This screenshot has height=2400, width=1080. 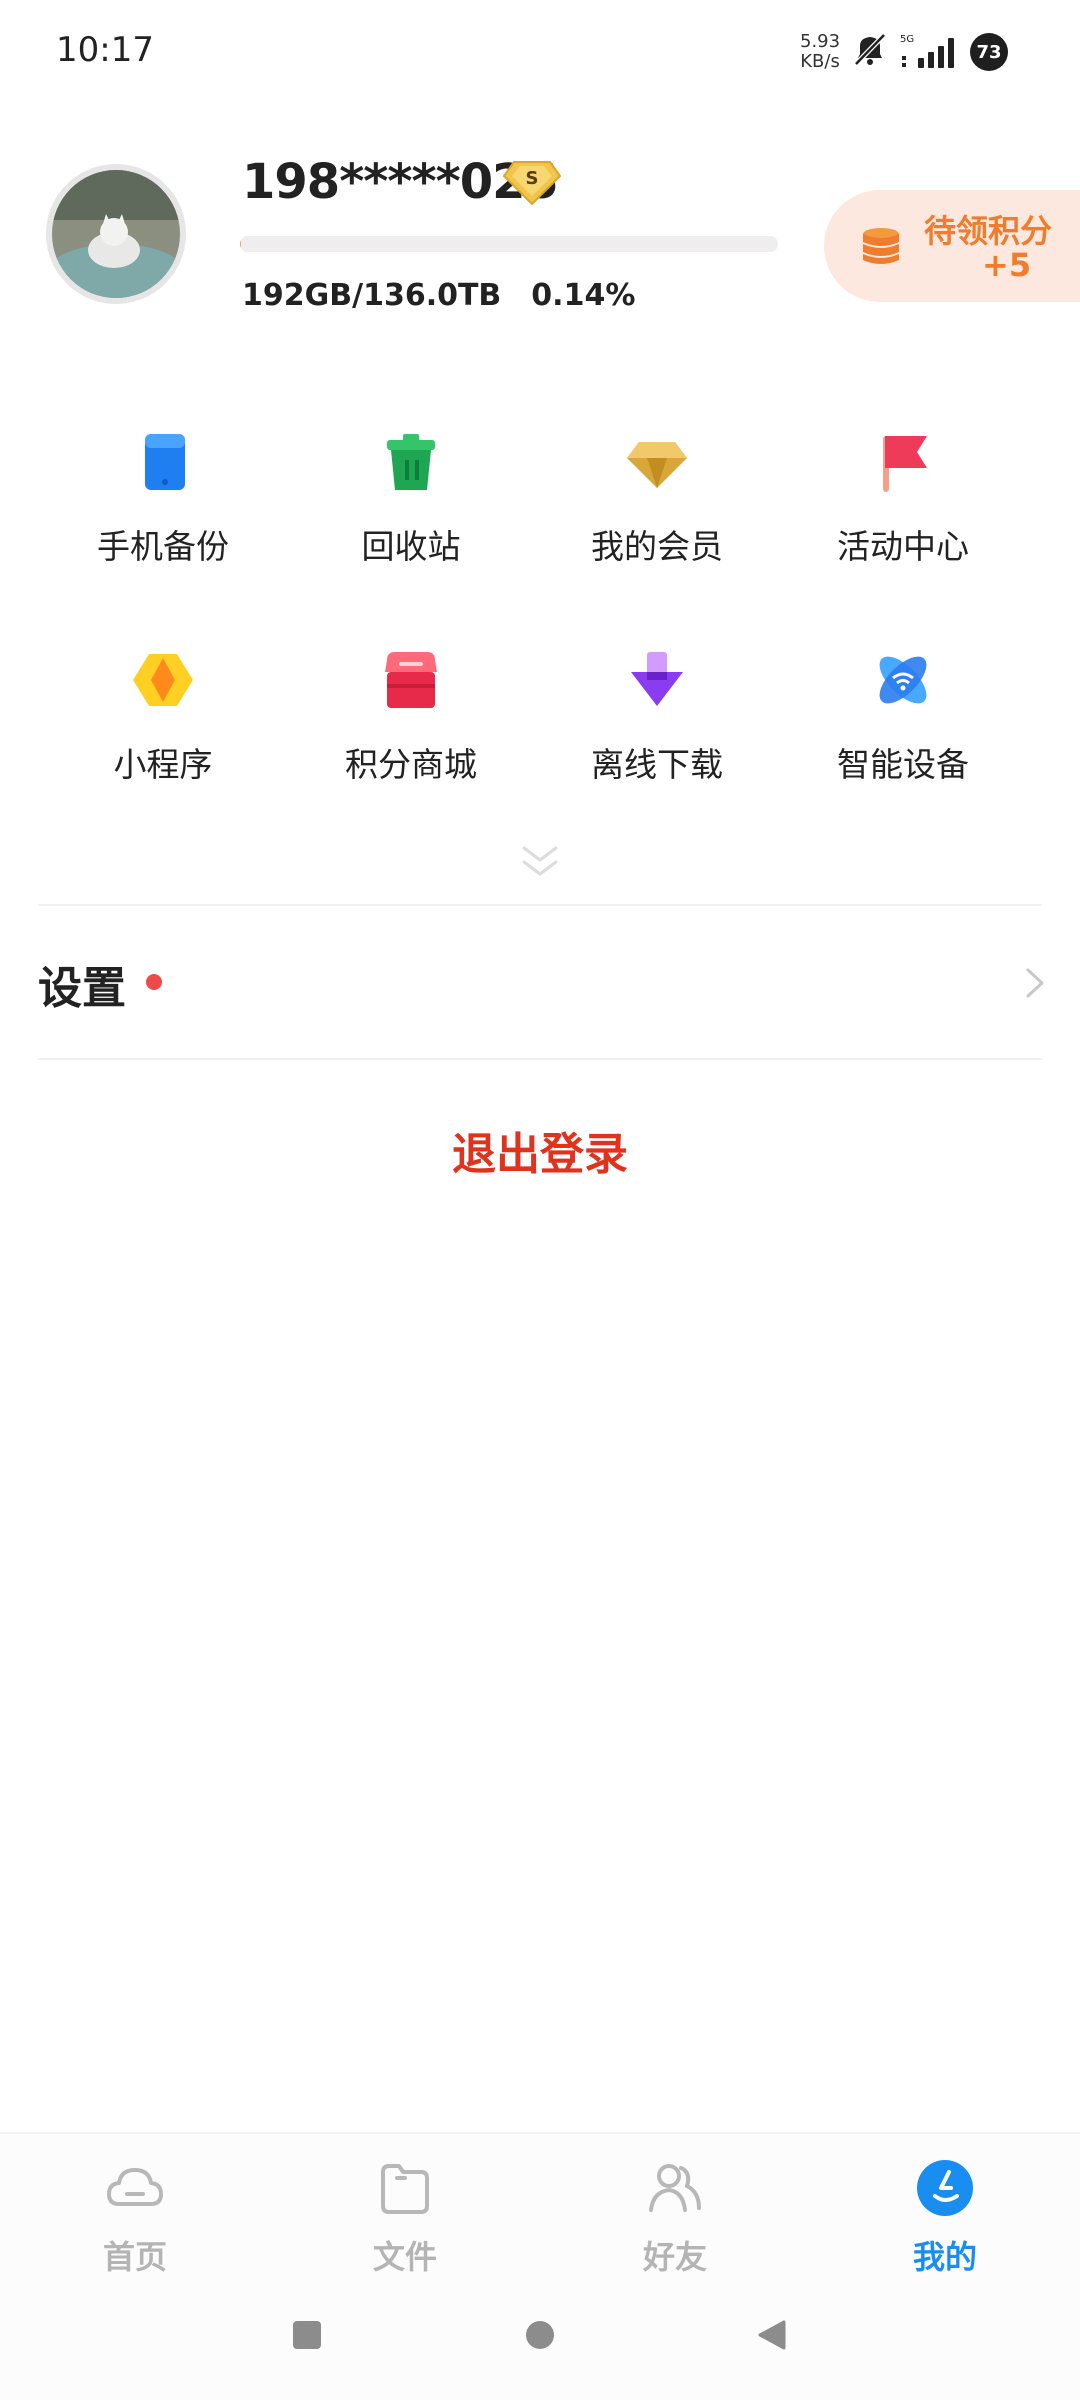 What do you see at coordinates (820, 51) in the screenshot?
I see `network-speed: 5.93 KB/s` at bounding box center [820, 51].